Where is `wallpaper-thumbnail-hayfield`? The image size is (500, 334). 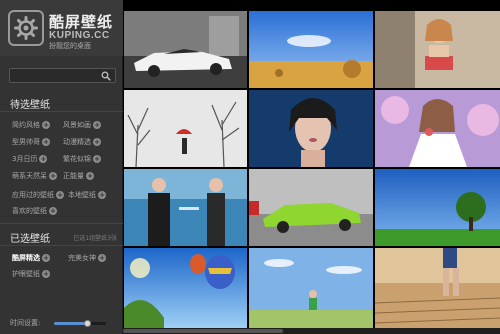 wallpaper-thumbnail-hayfield is located at coordinates (311, 49).